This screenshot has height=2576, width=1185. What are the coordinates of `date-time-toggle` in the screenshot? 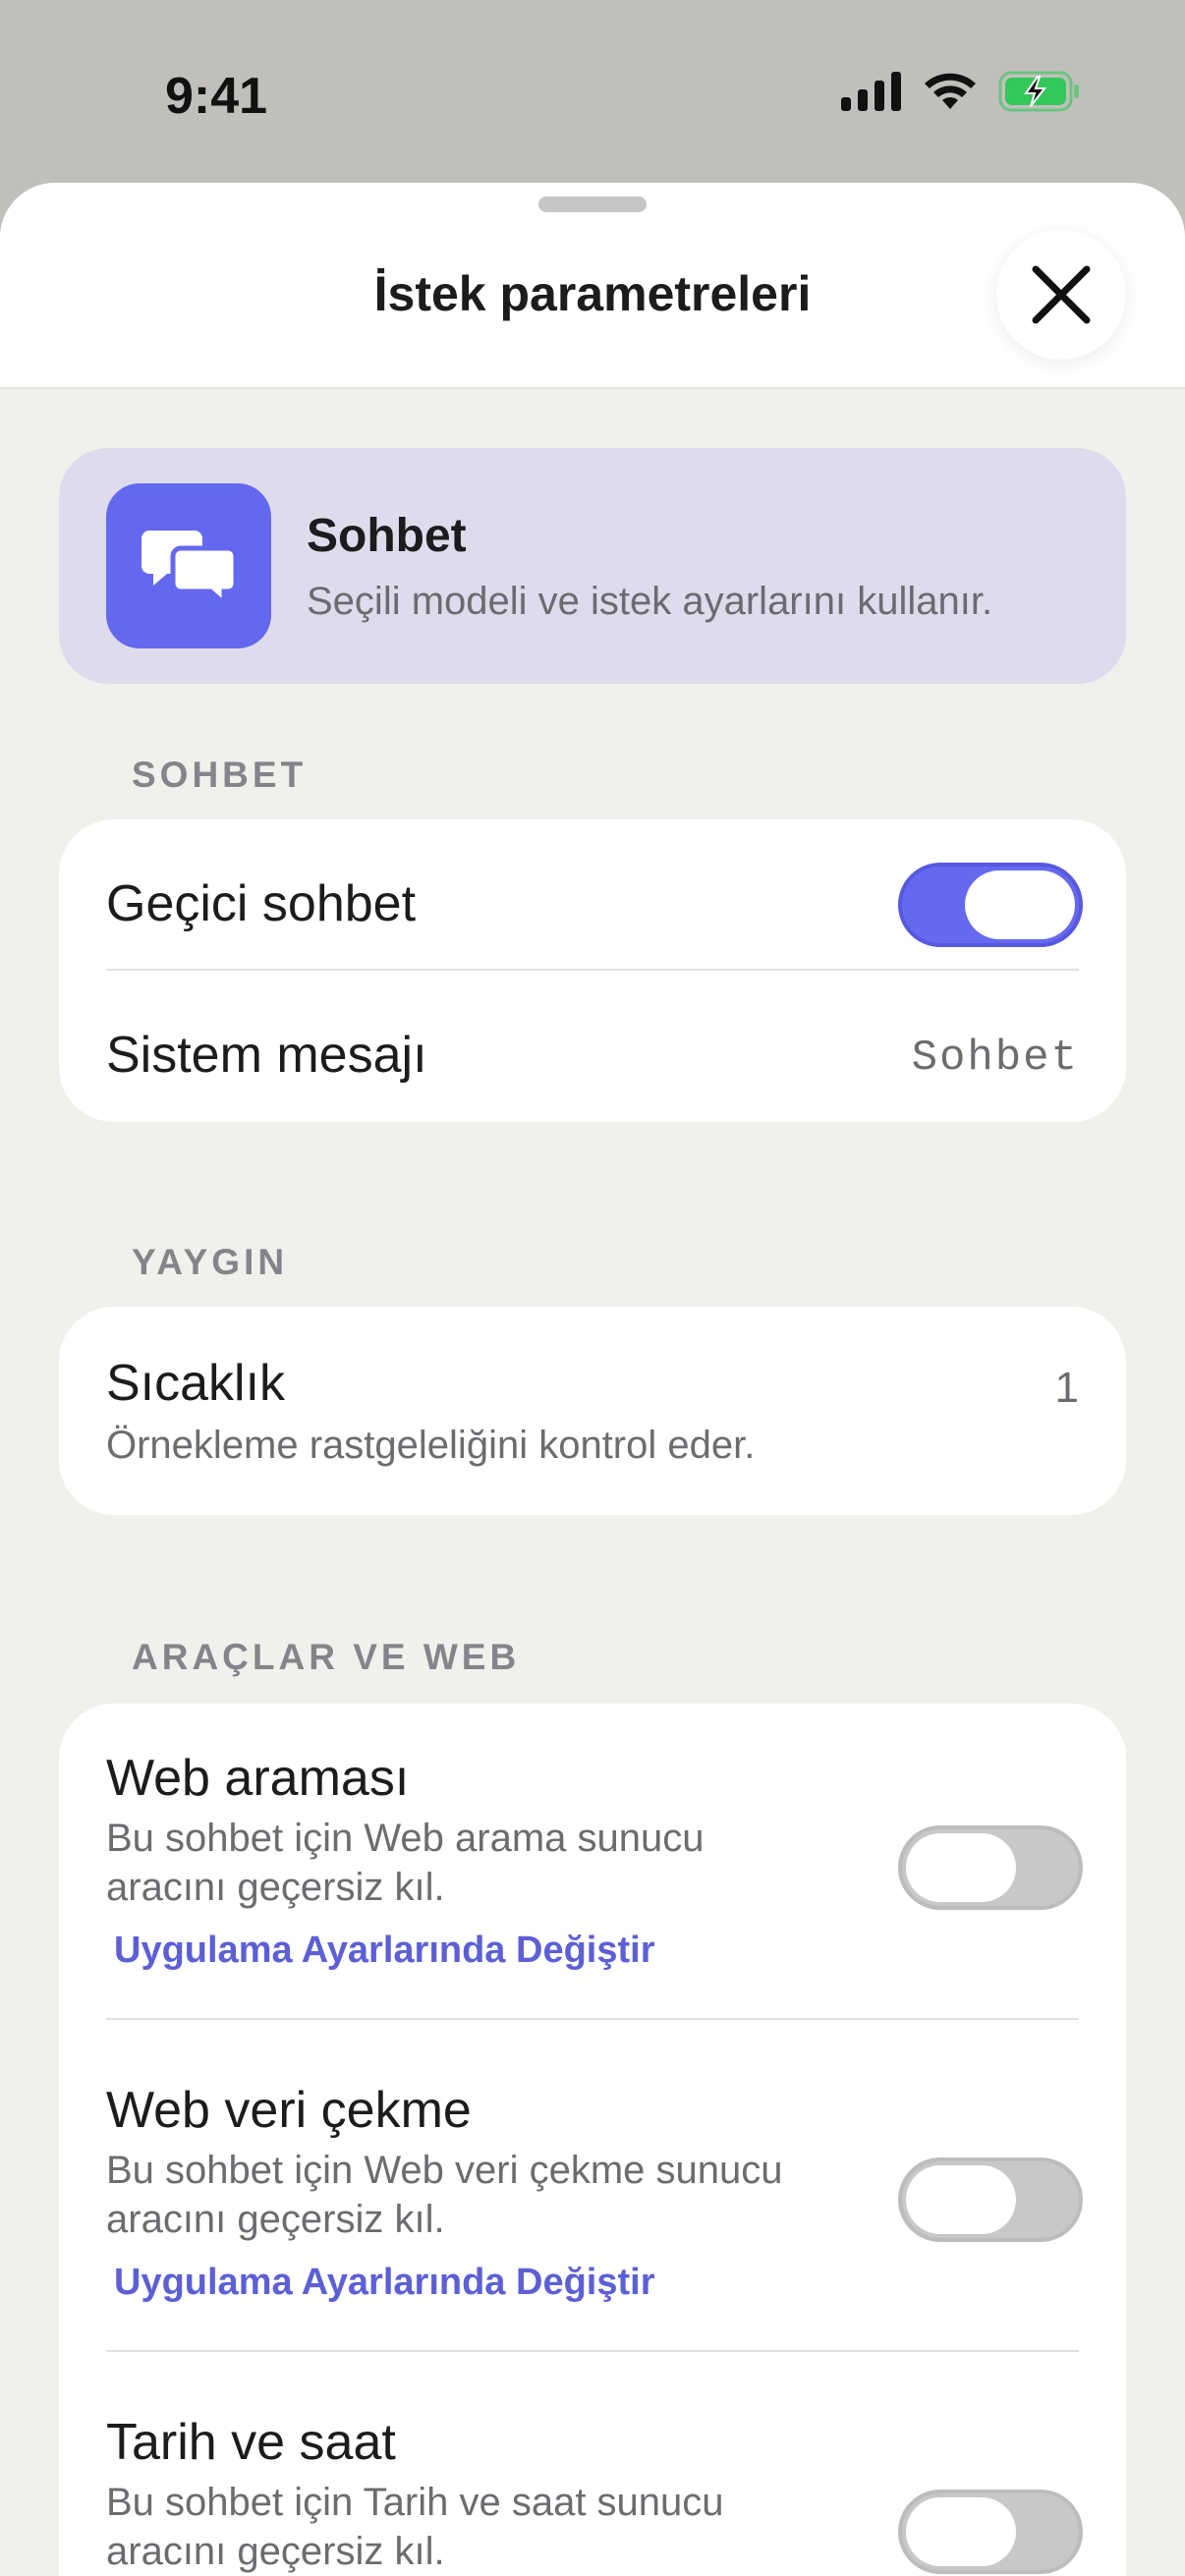 It's located at (991, 2532).